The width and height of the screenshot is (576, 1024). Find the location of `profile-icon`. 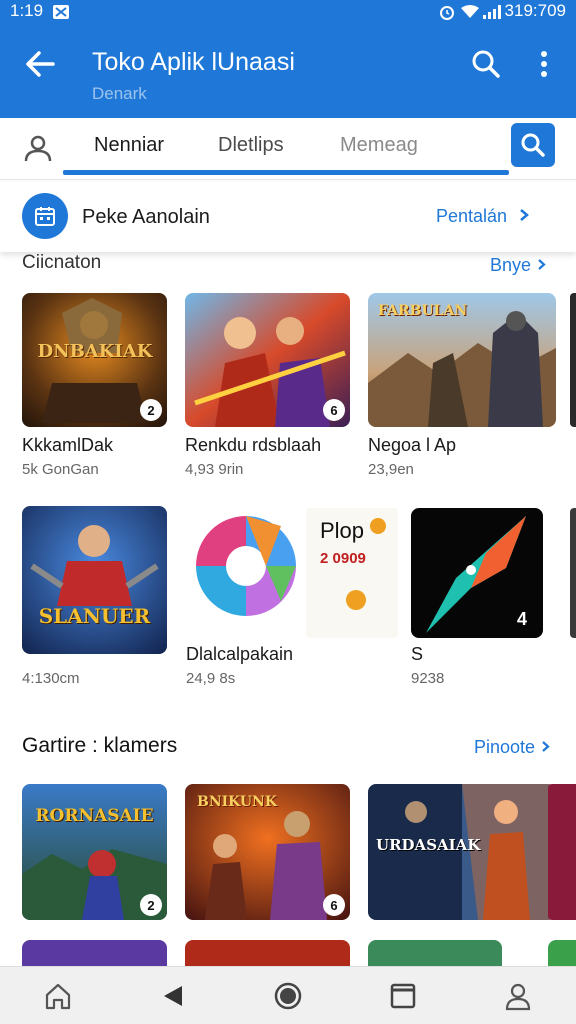

profile-icon is located at coordinates (518, 996).